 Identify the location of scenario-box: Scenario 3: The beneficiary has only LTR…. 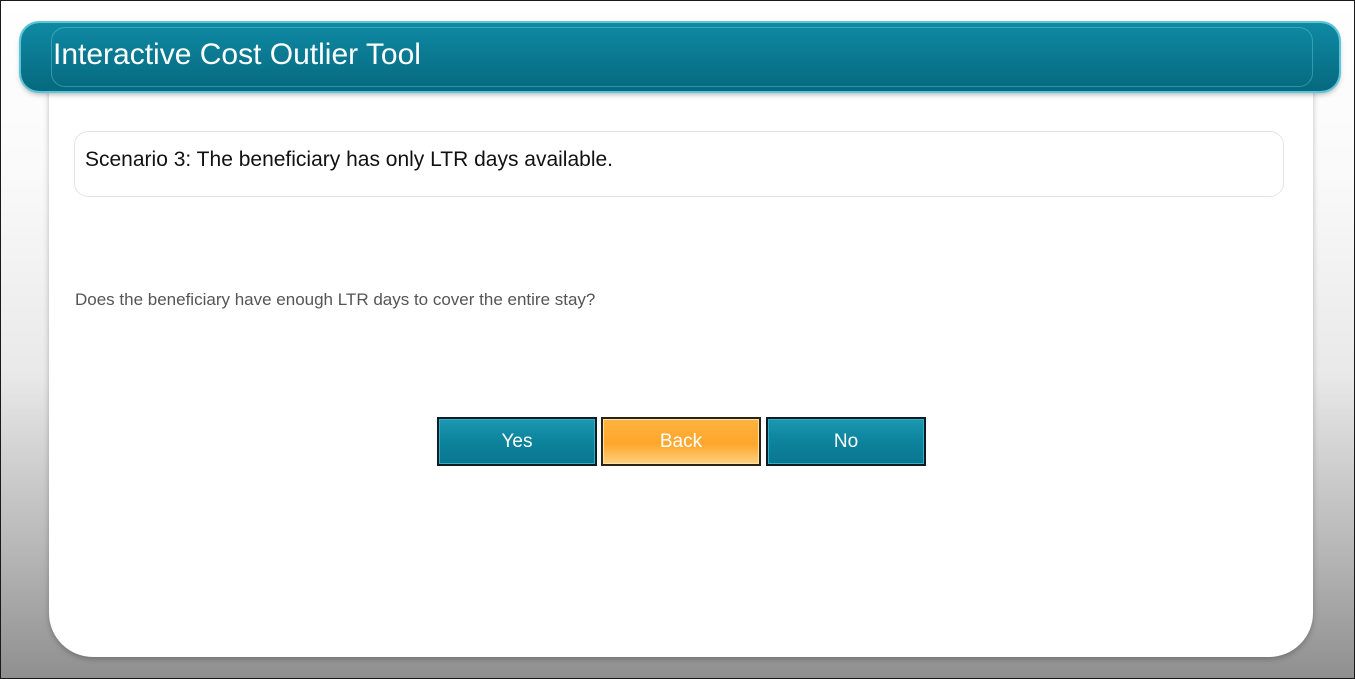
(679, 164).